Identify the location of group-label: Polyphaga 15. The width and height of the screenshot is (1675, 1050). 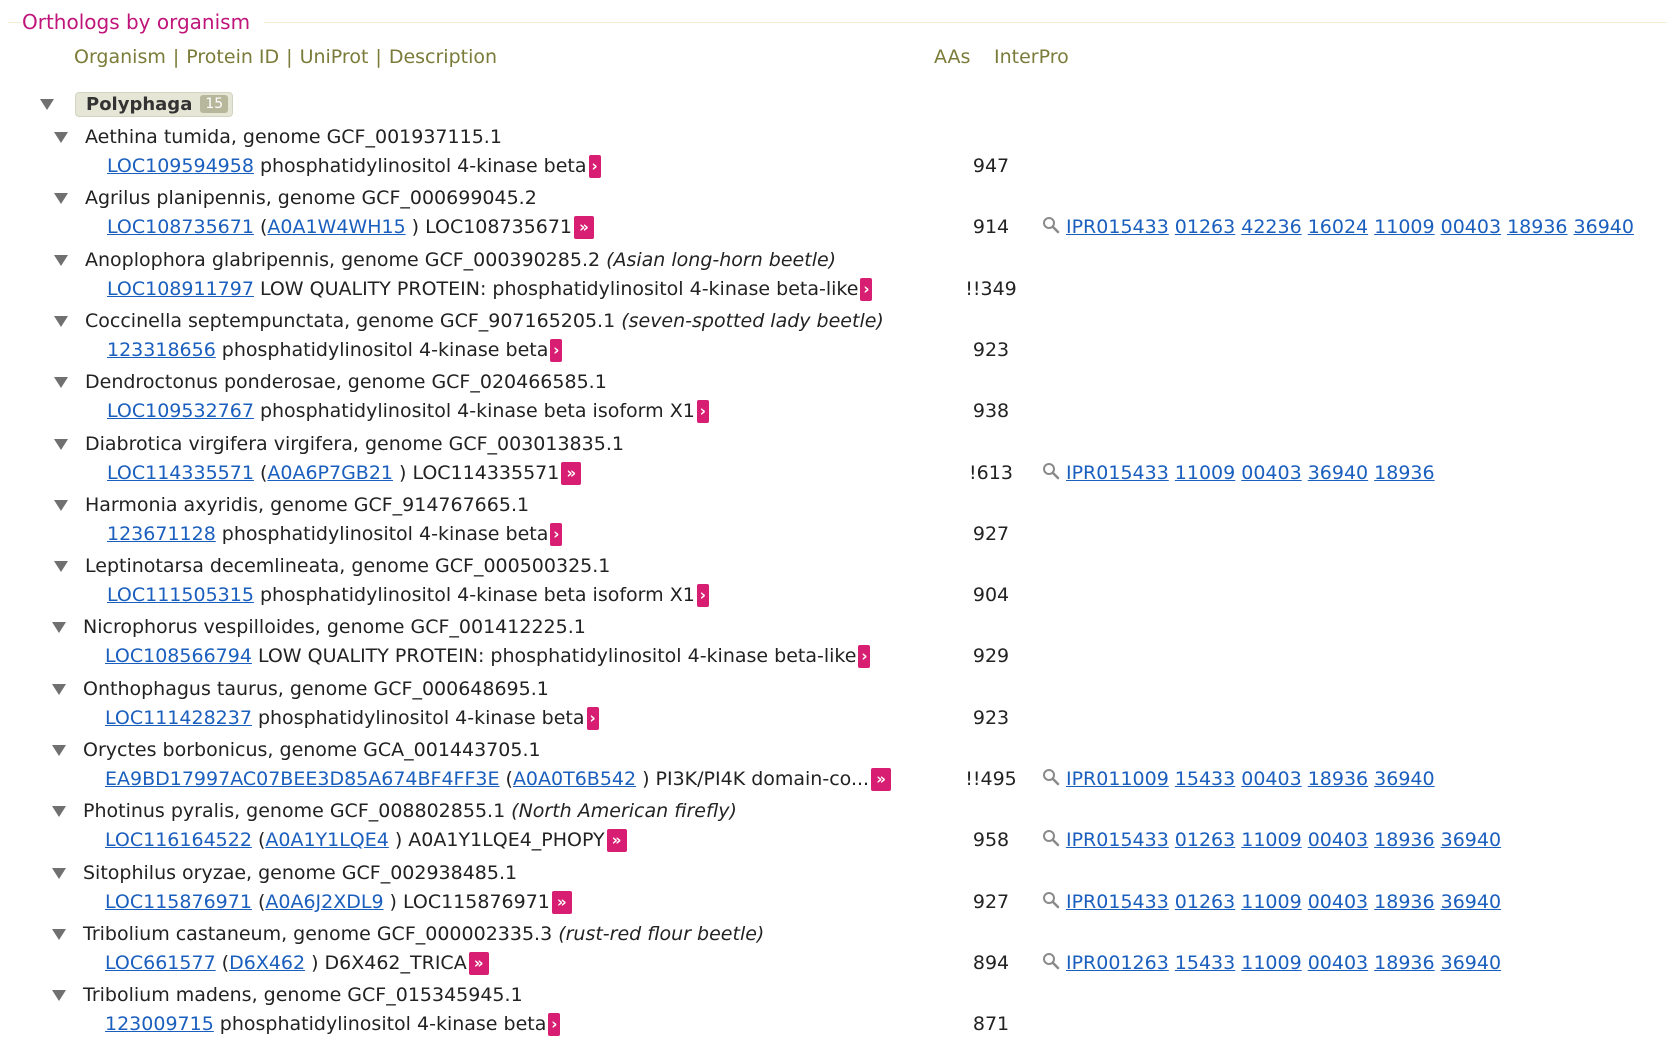
(154, 104).